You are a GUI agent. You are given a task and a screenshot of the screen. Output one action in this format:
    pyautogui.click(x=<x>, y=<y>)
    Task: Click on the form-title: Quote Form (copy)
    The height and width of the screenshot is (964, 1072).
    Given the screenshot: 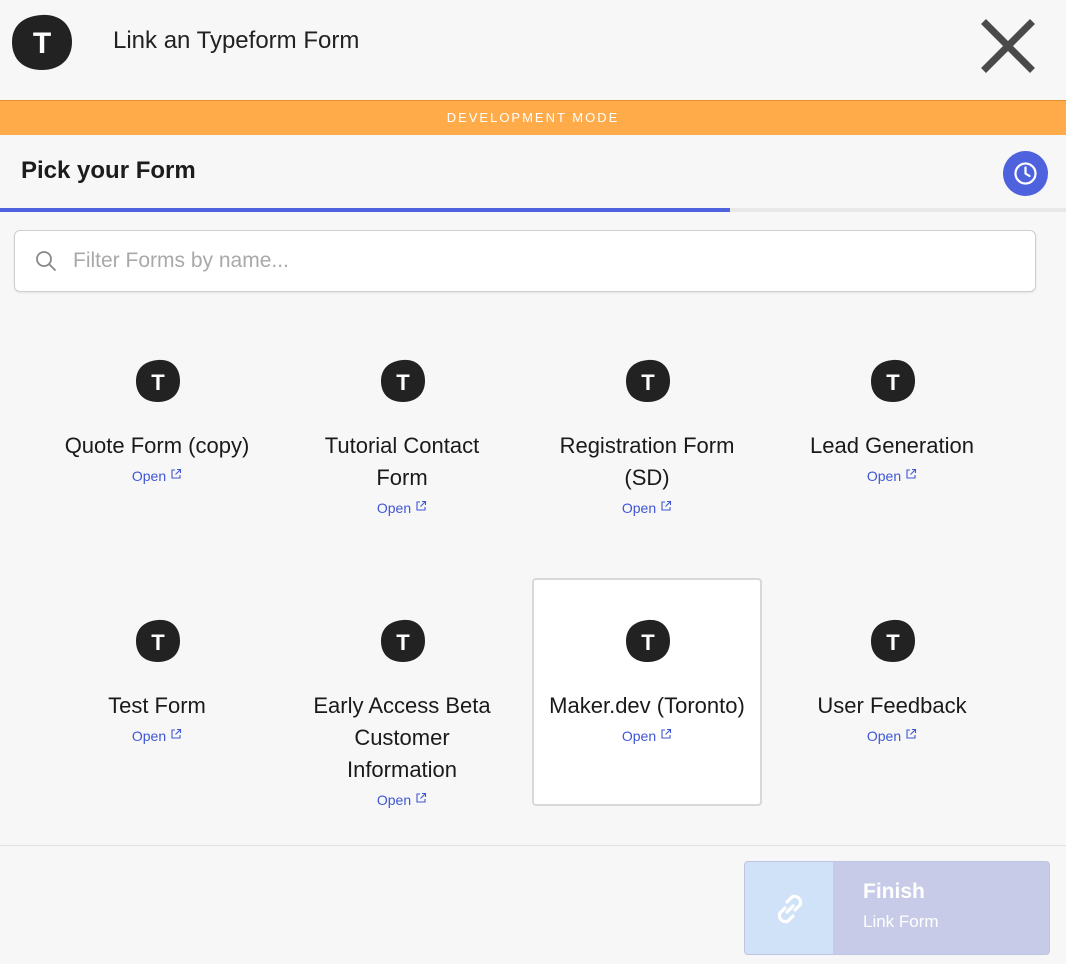 What is the action you would take?
    pyautogui.click(x=157, y=445)
    